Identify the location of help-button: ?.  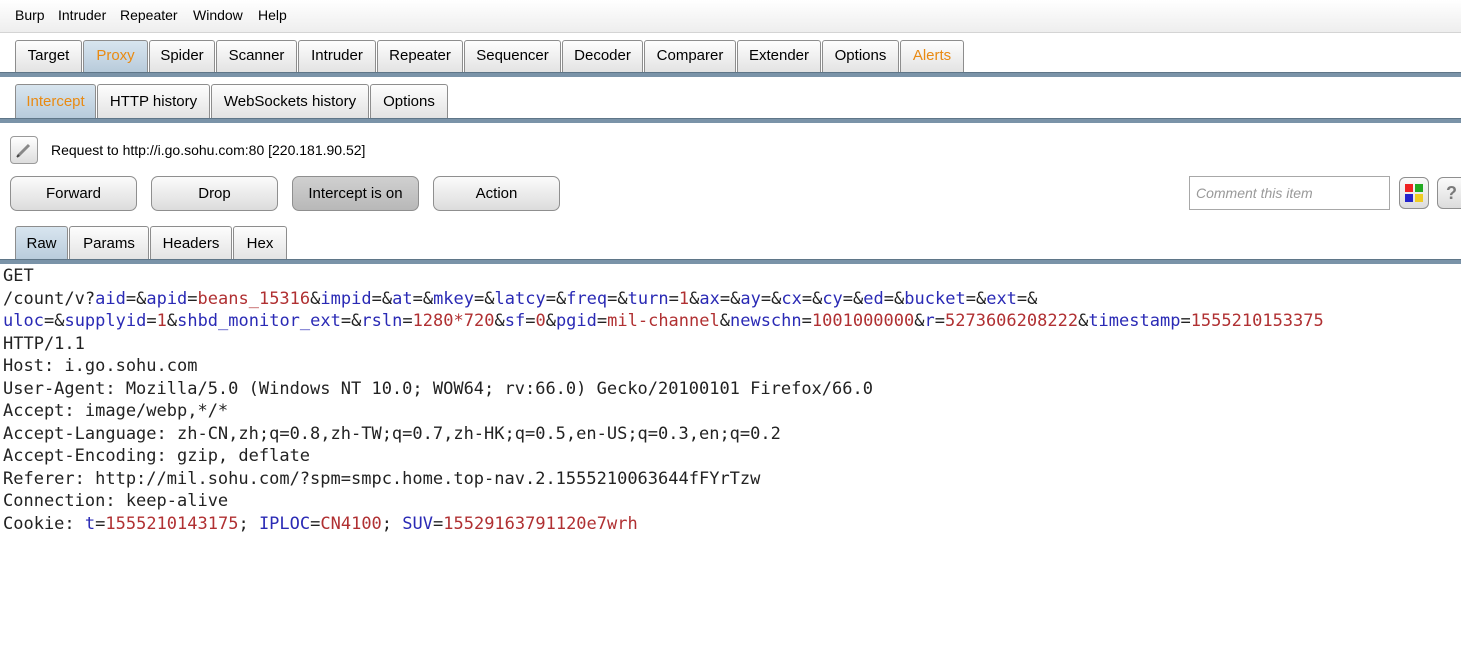
(1449, 193).